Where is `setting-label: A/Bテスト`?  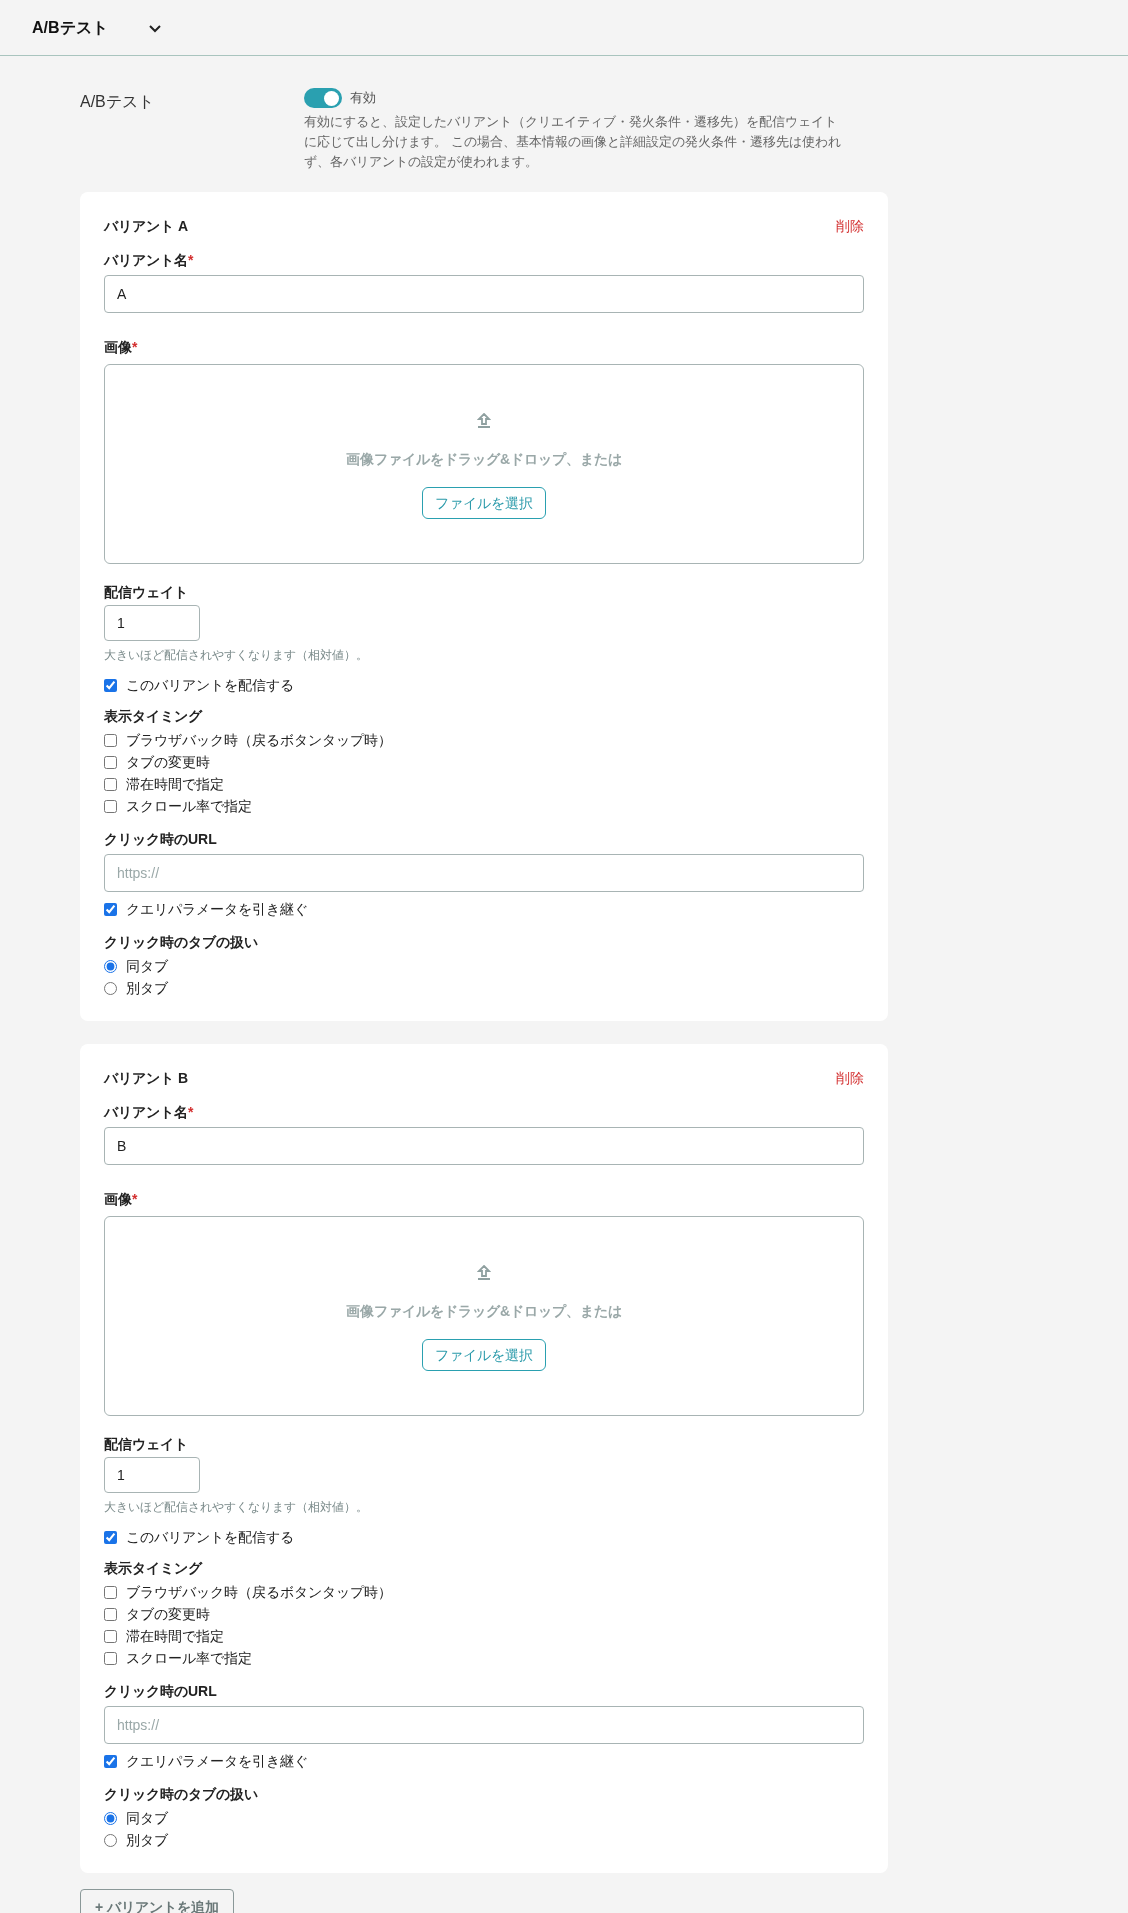 setting-label: A/Bテスト is located at coordinates (117, 102).